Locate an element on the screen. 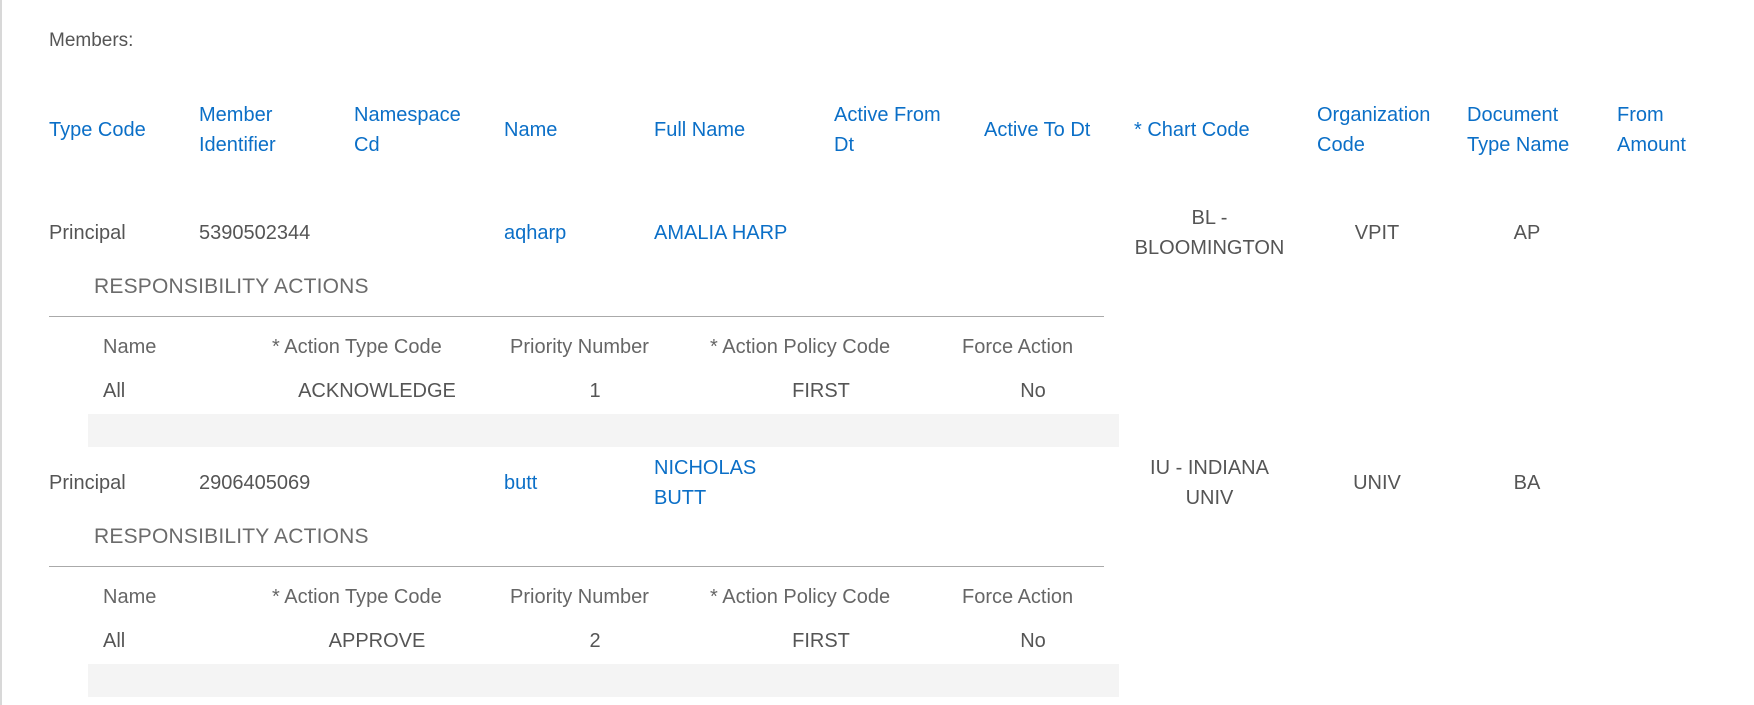  column-header-active-to-dt: Active To Dt is located at coordinates (1037, 130).